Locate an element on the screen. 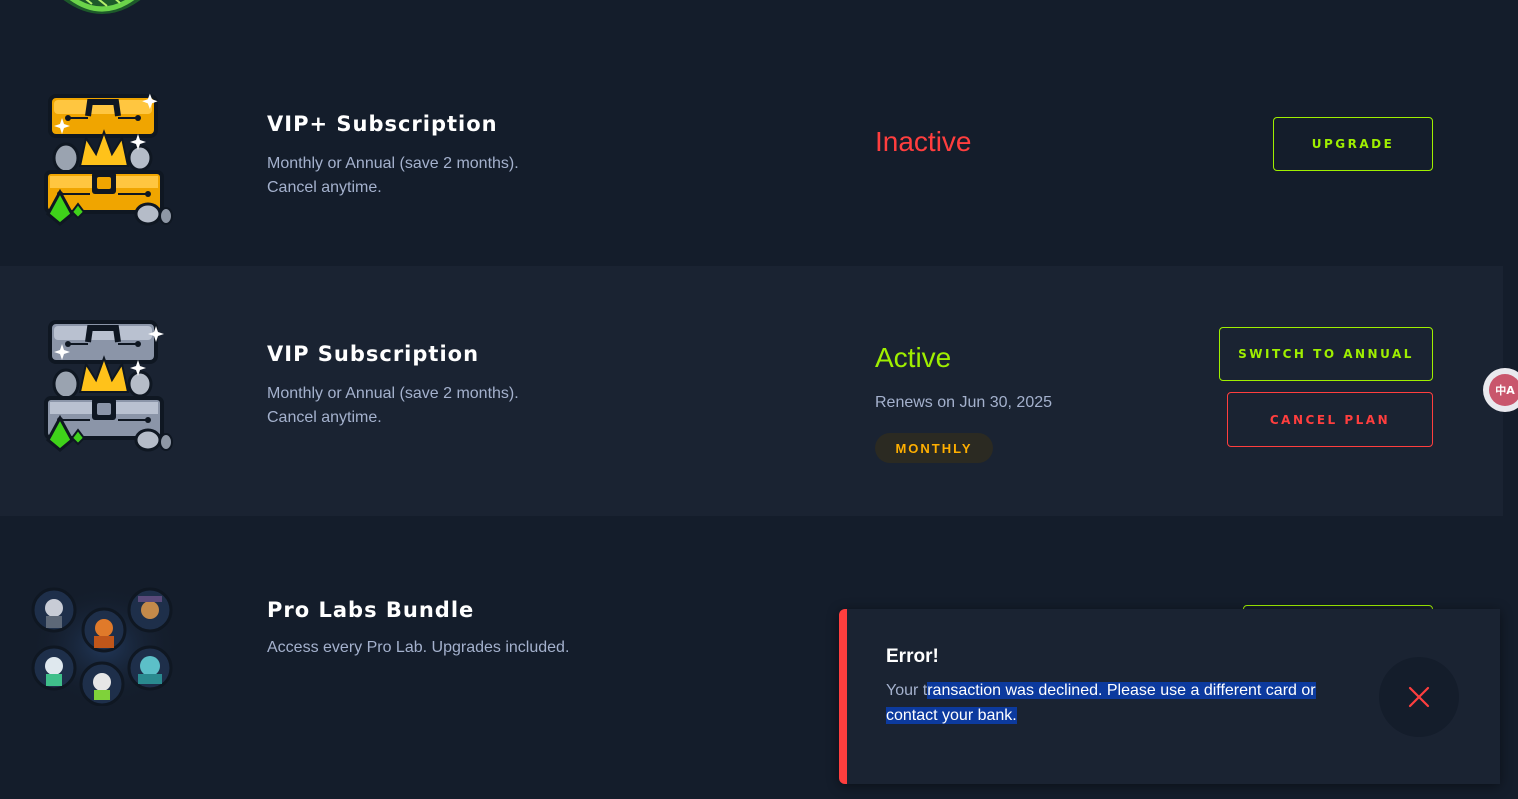 The width and height of the screenshot is (1518, 799). close-icon is located at coordinates (1419, 697).